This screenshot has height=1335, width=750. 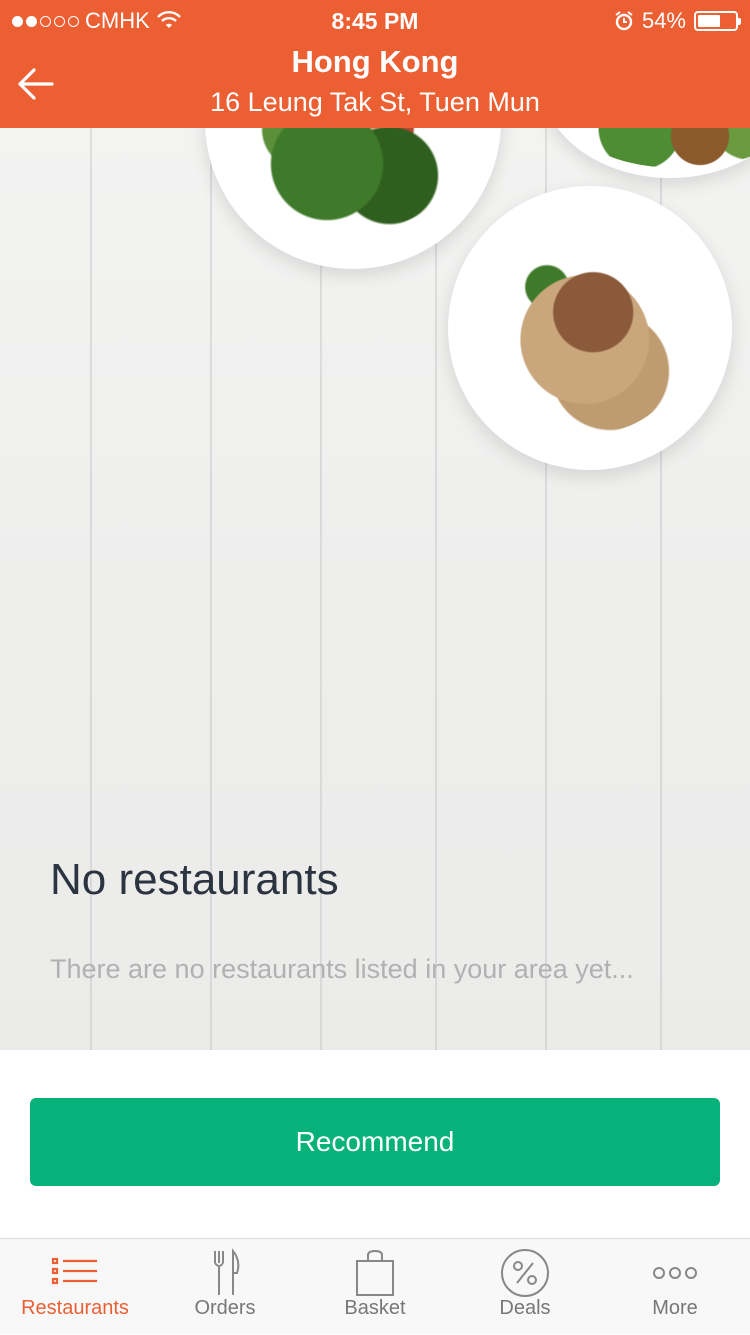 What do you see at coordinates (375, 1272) in the screenshot?
I see `bag-icon` at bounding box center [375, 1272].